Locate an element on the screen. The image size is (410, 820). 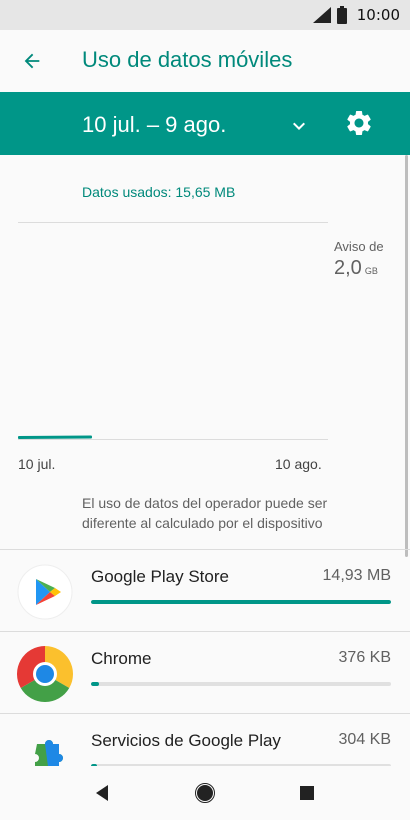
triangle-back-icon is located at coordinates (102, 793).